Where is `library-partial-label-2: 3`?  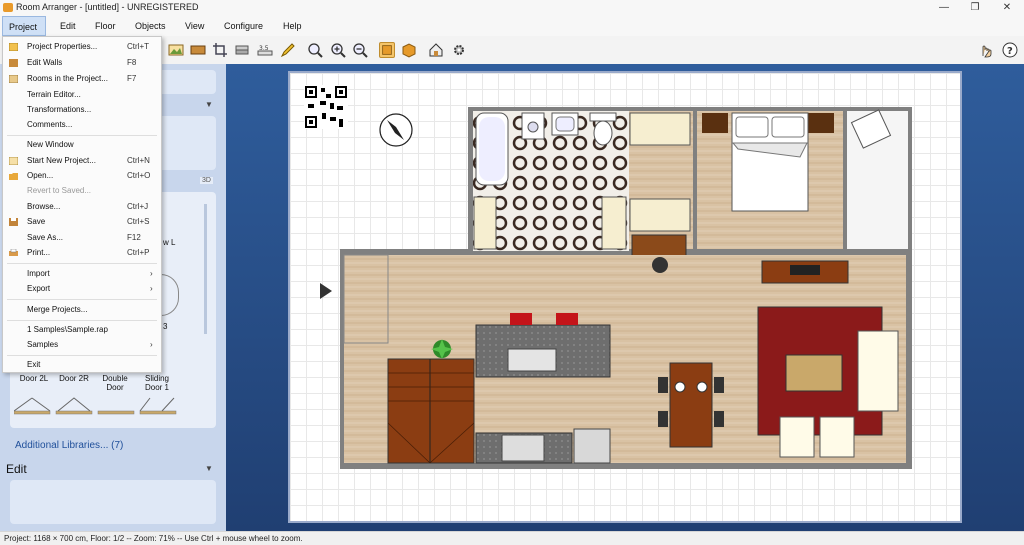 library-partial-label-2: 3 is located at coordinates (165, 326).